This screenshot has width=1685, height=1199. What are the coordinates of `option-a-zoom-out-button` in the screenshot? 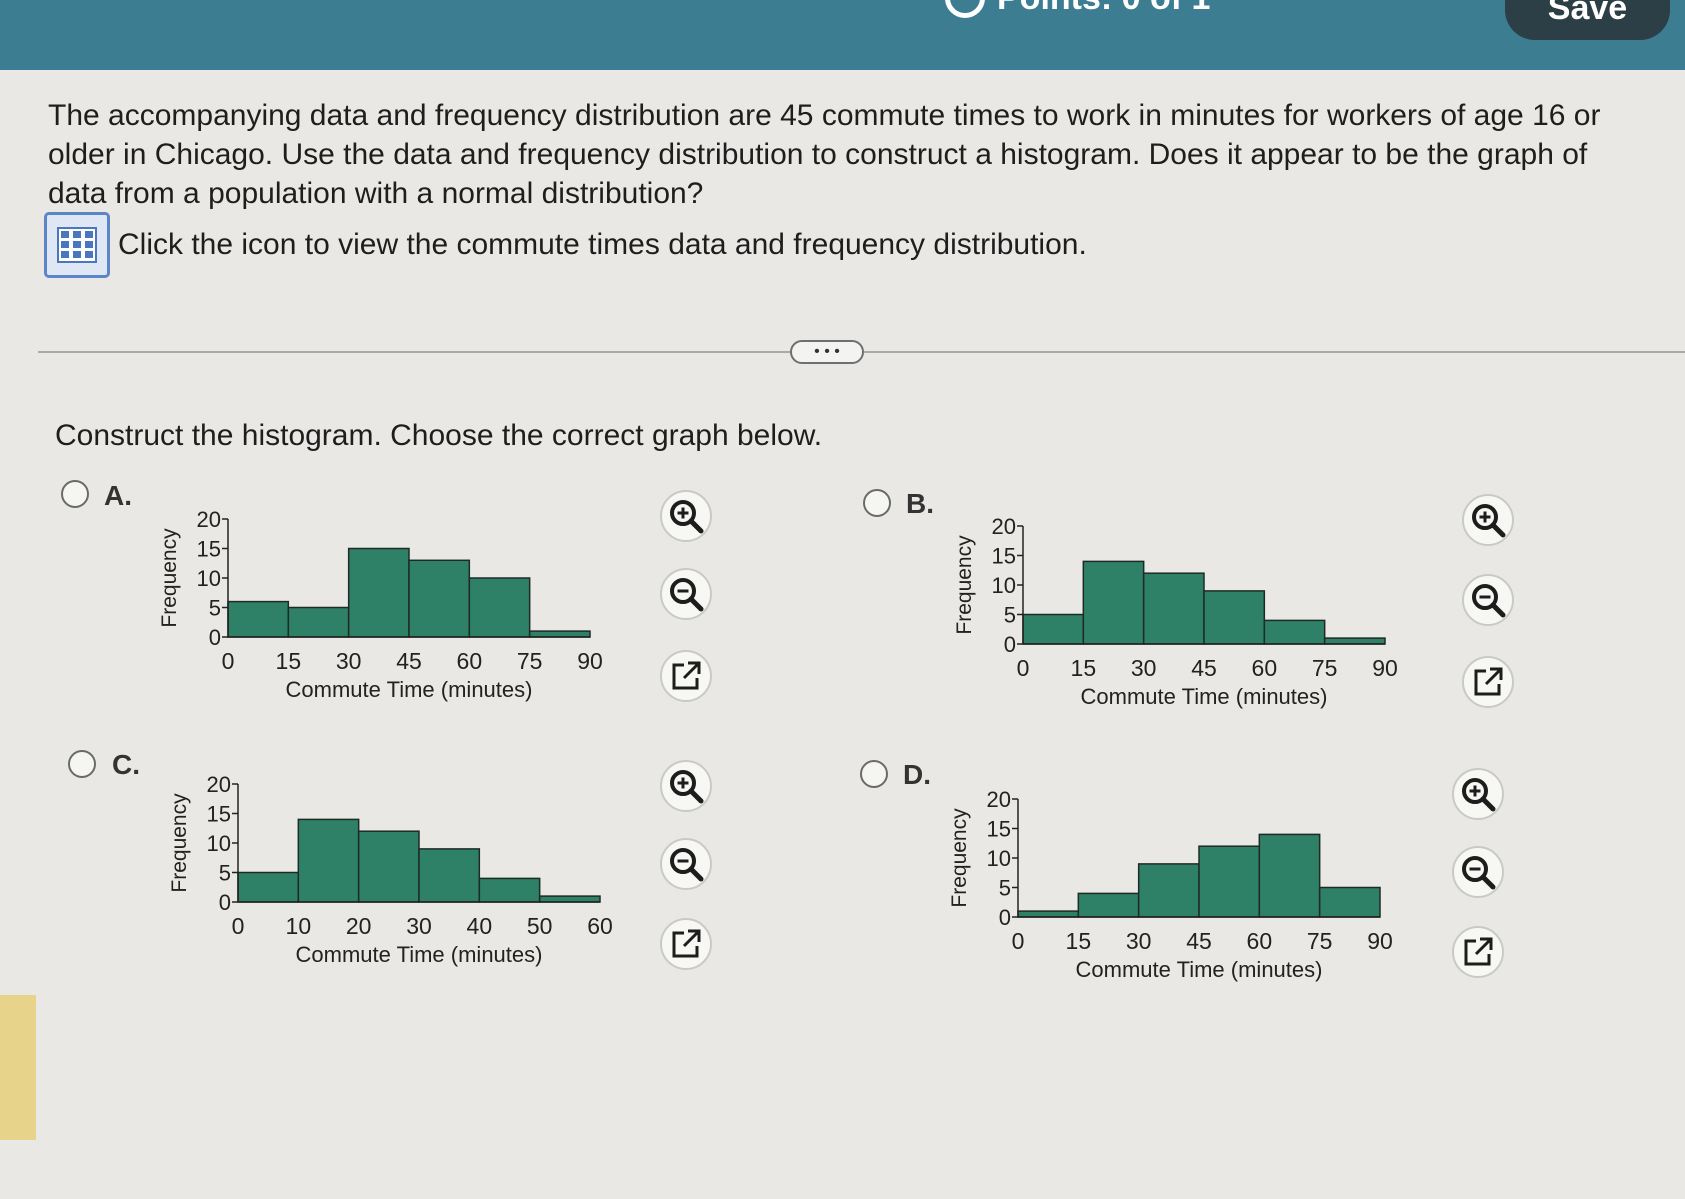 It's located at (686, 594).